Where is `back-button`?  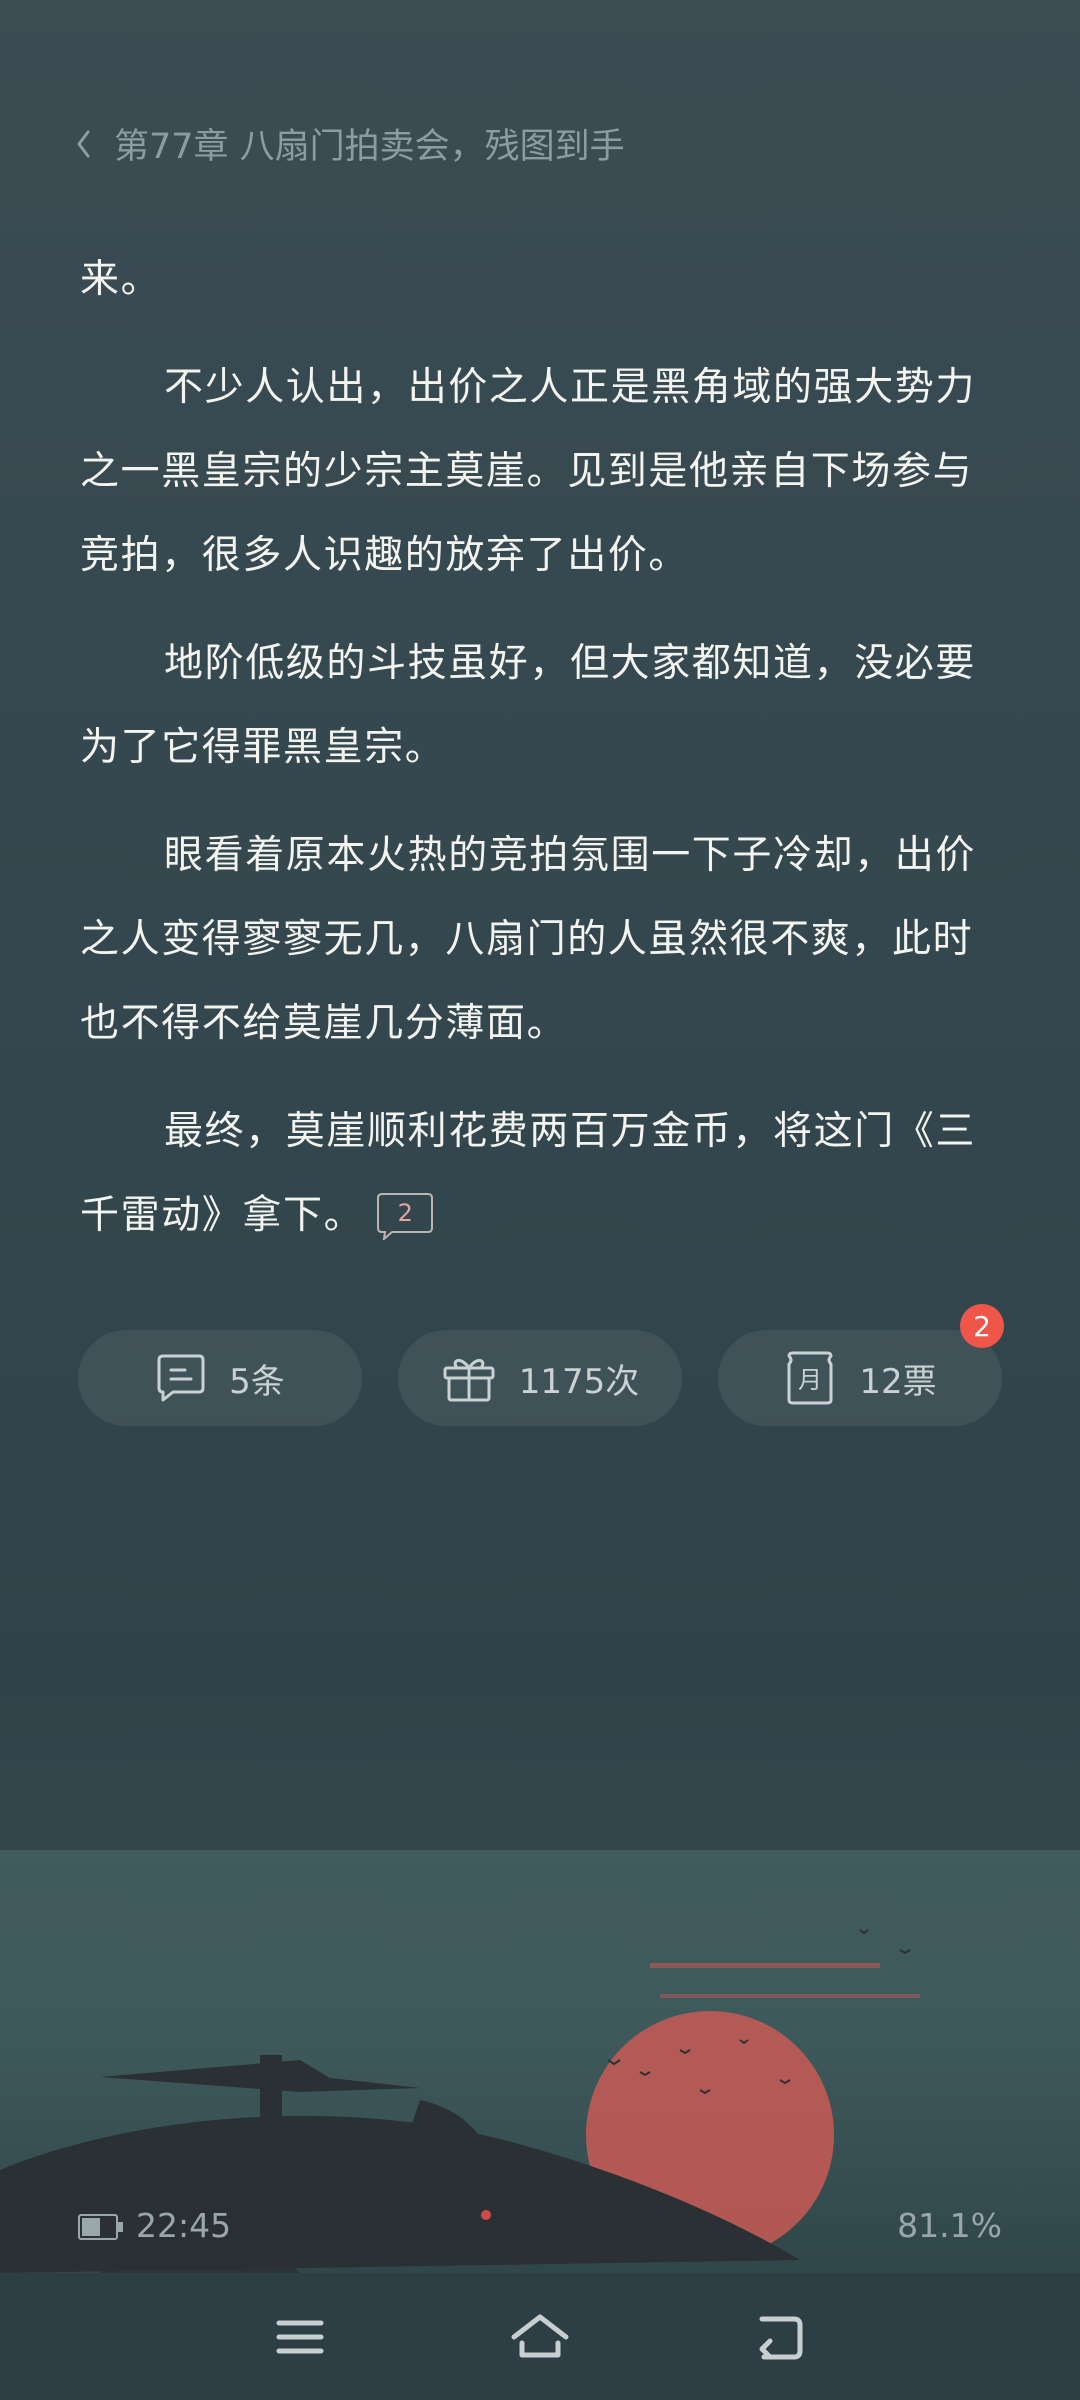 back-button is located at coordinates (780, 2337).